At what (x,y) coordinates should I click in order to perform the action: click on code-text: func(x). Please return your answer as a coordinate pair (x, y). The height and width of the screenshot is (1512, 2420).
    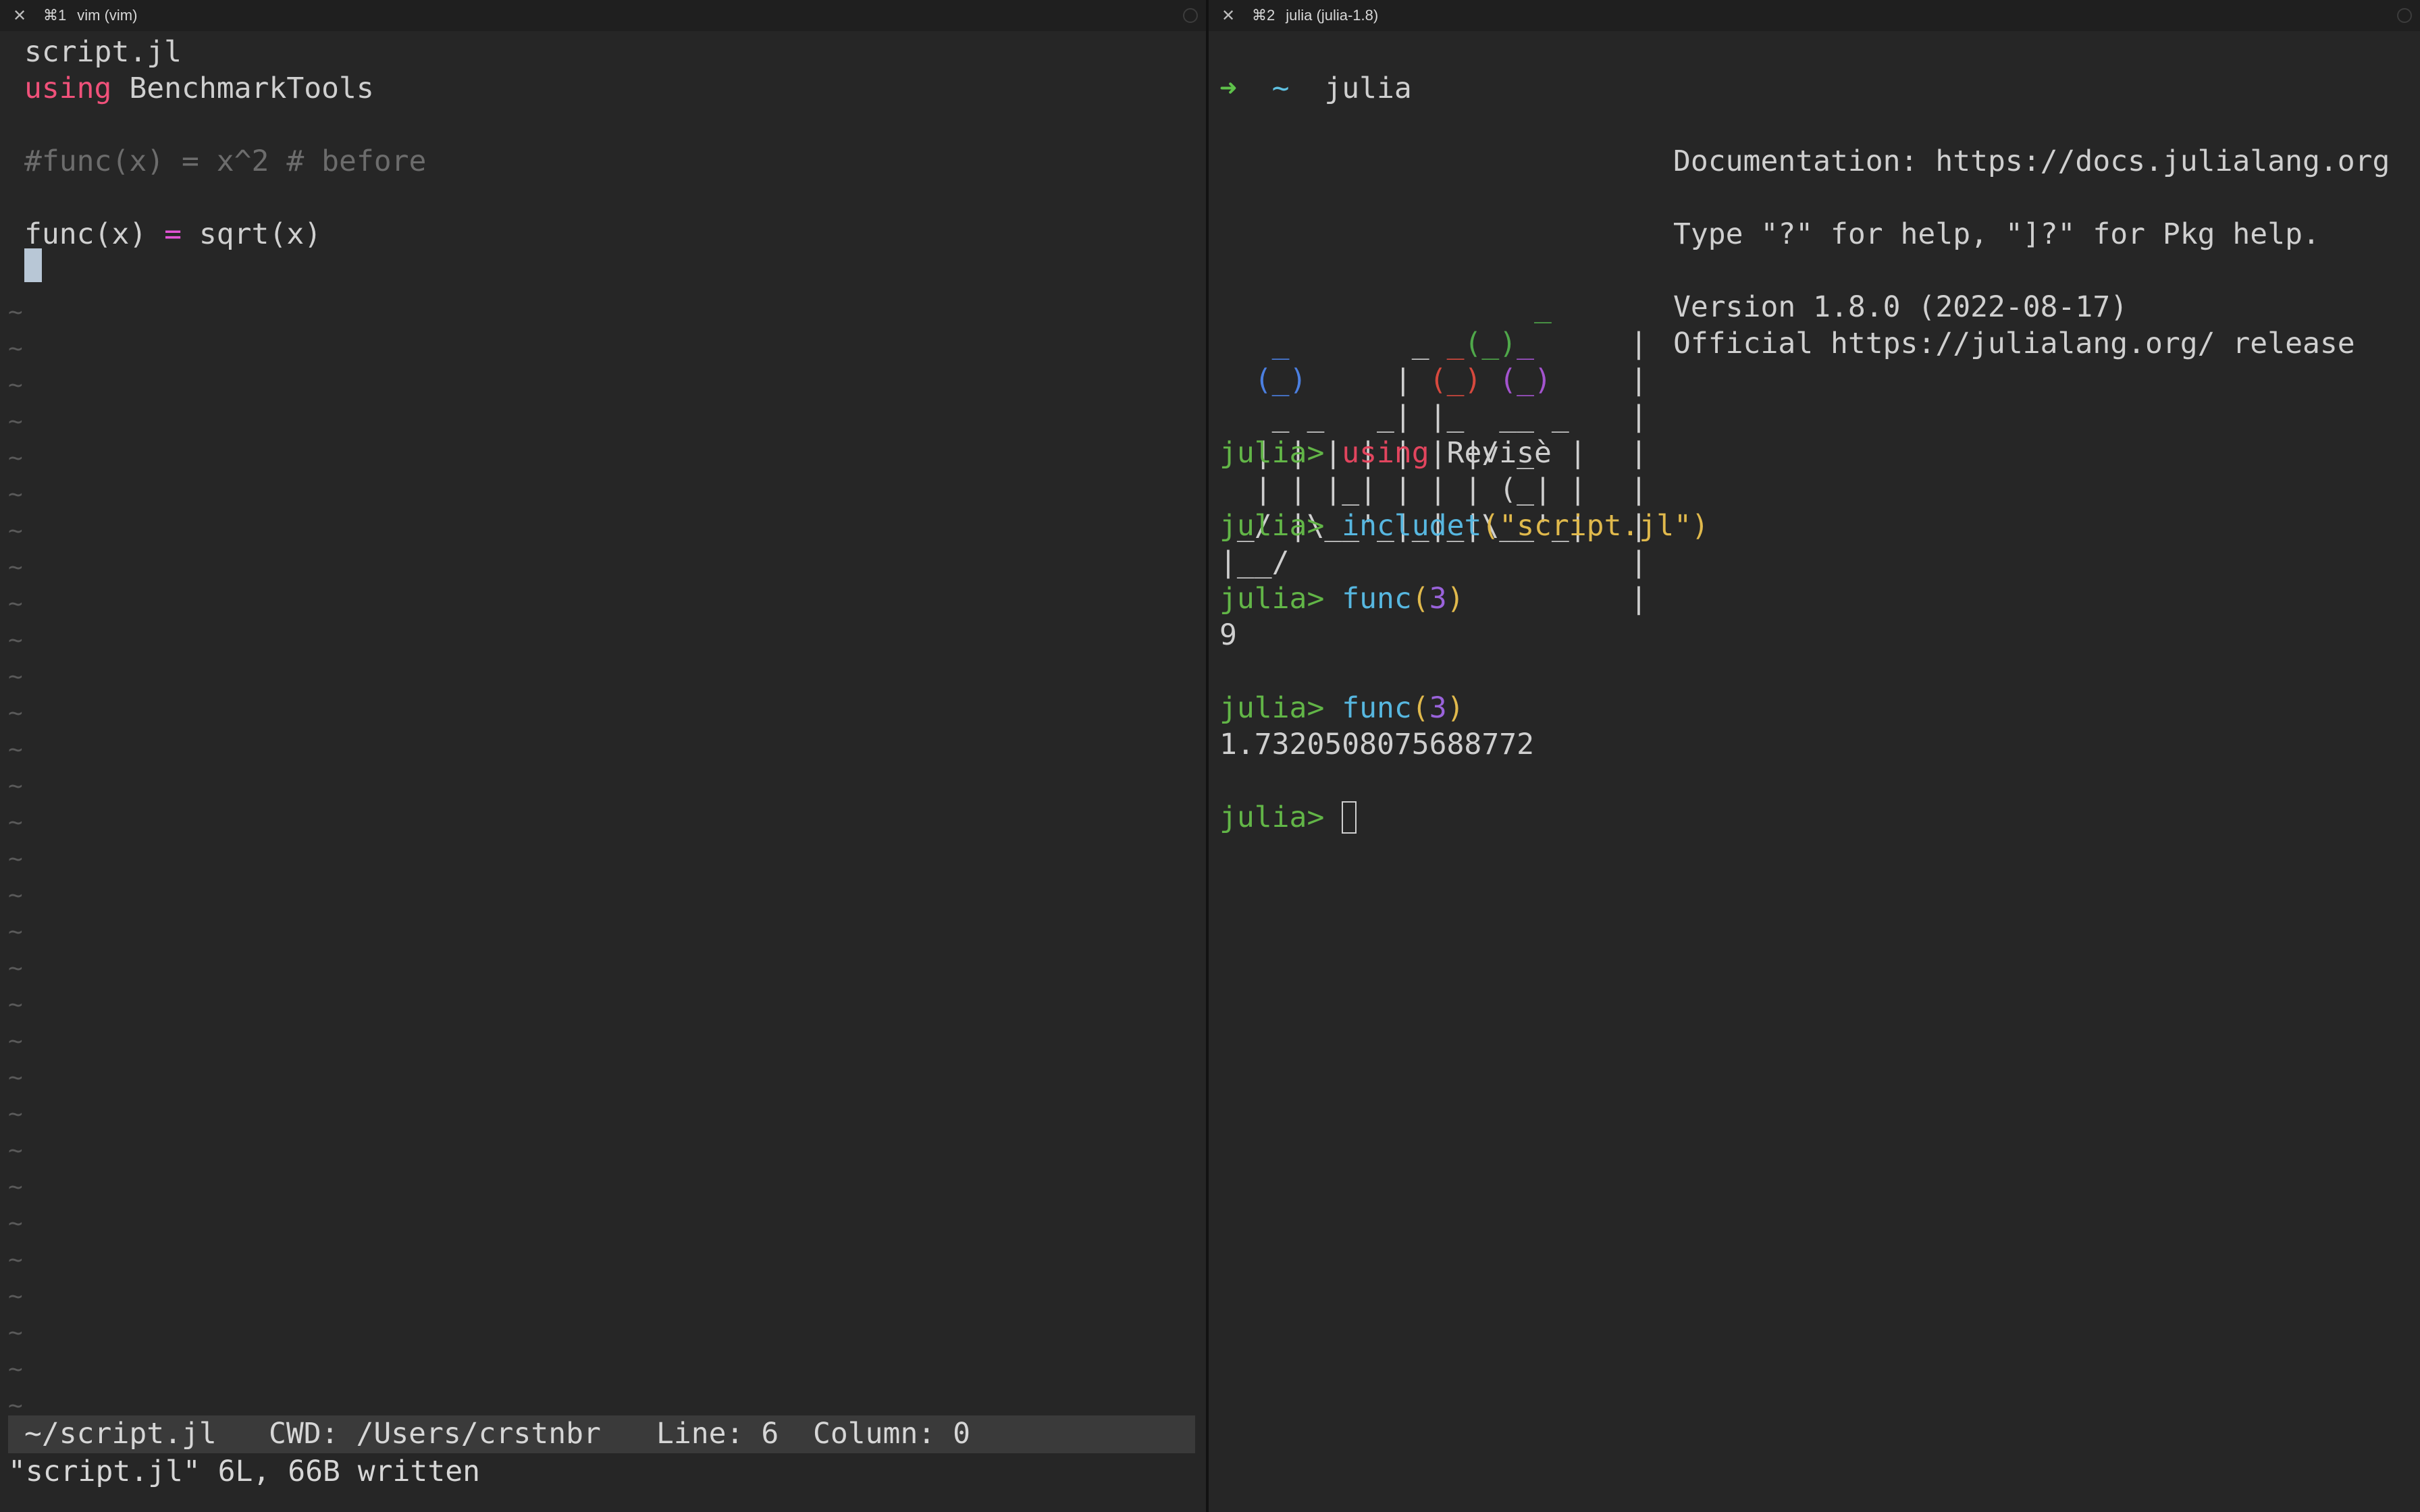
    Looking at the image, I should click on (94, 234).